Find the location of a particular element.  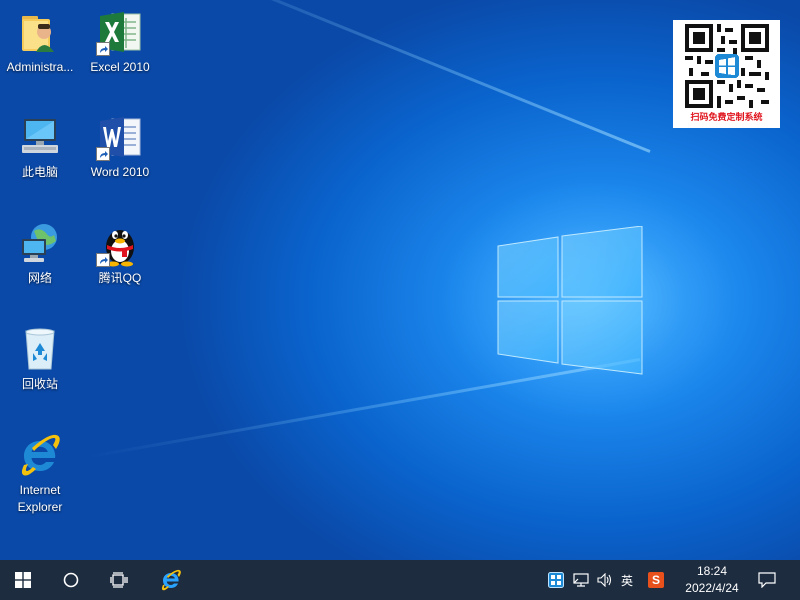

network-icon is located at coordinates (40, 243).